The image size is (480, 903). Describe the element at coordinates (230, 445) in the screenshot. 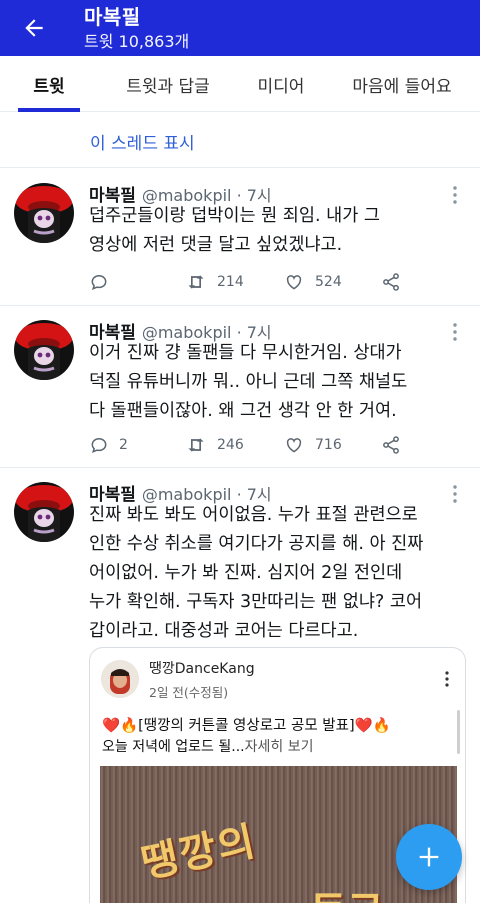

I see `retweet-count: 246` at that location.